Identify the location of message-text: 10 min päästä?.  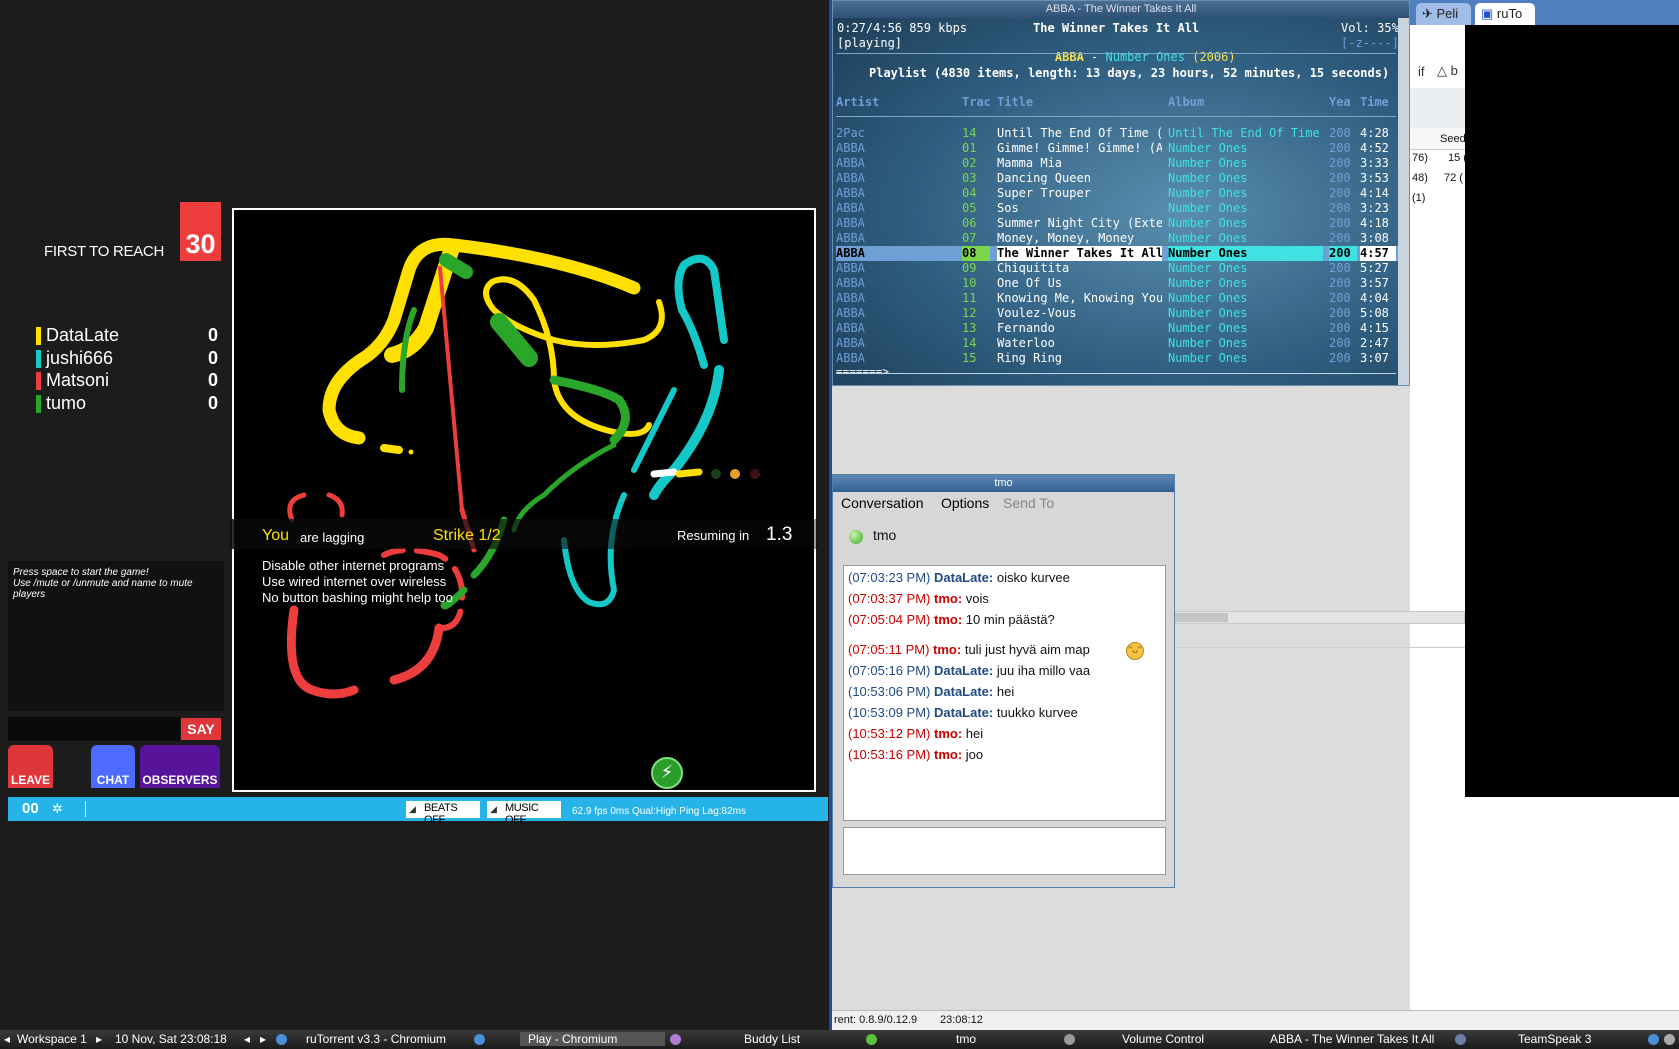
(1010, 619).